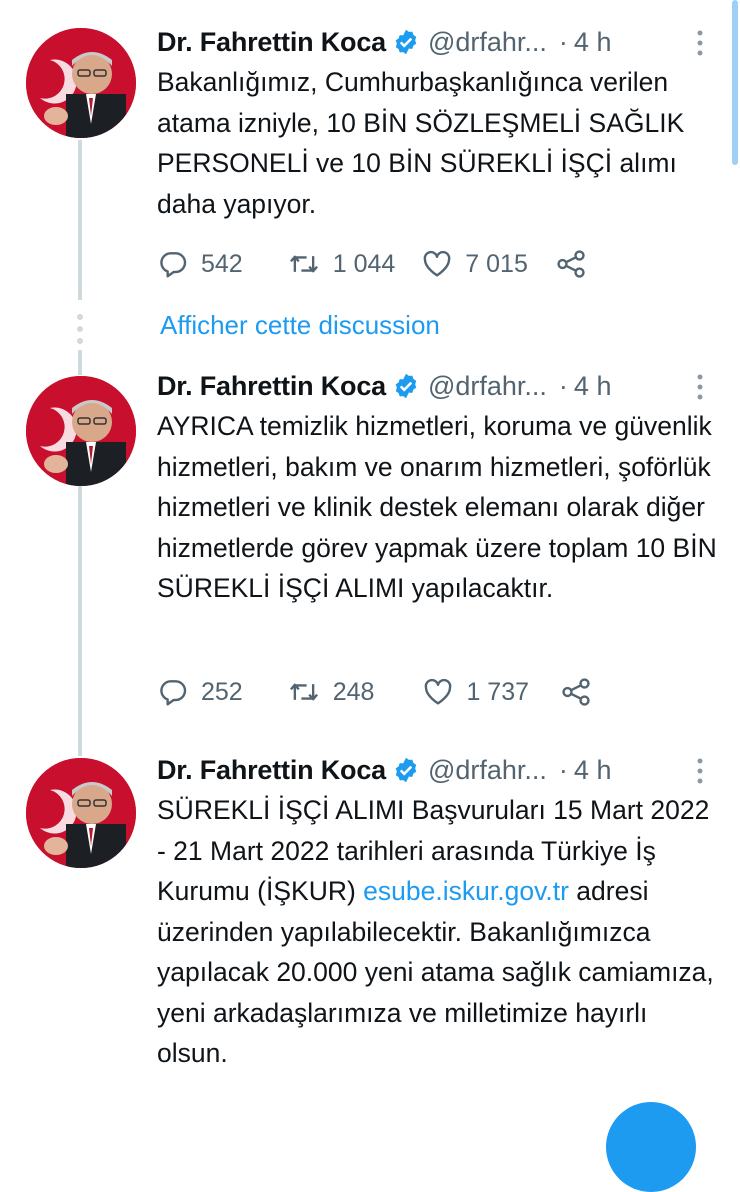  Describe the element at coordinates (80, 332) in the screenshot. I see `thread-ellipsis` at that location.